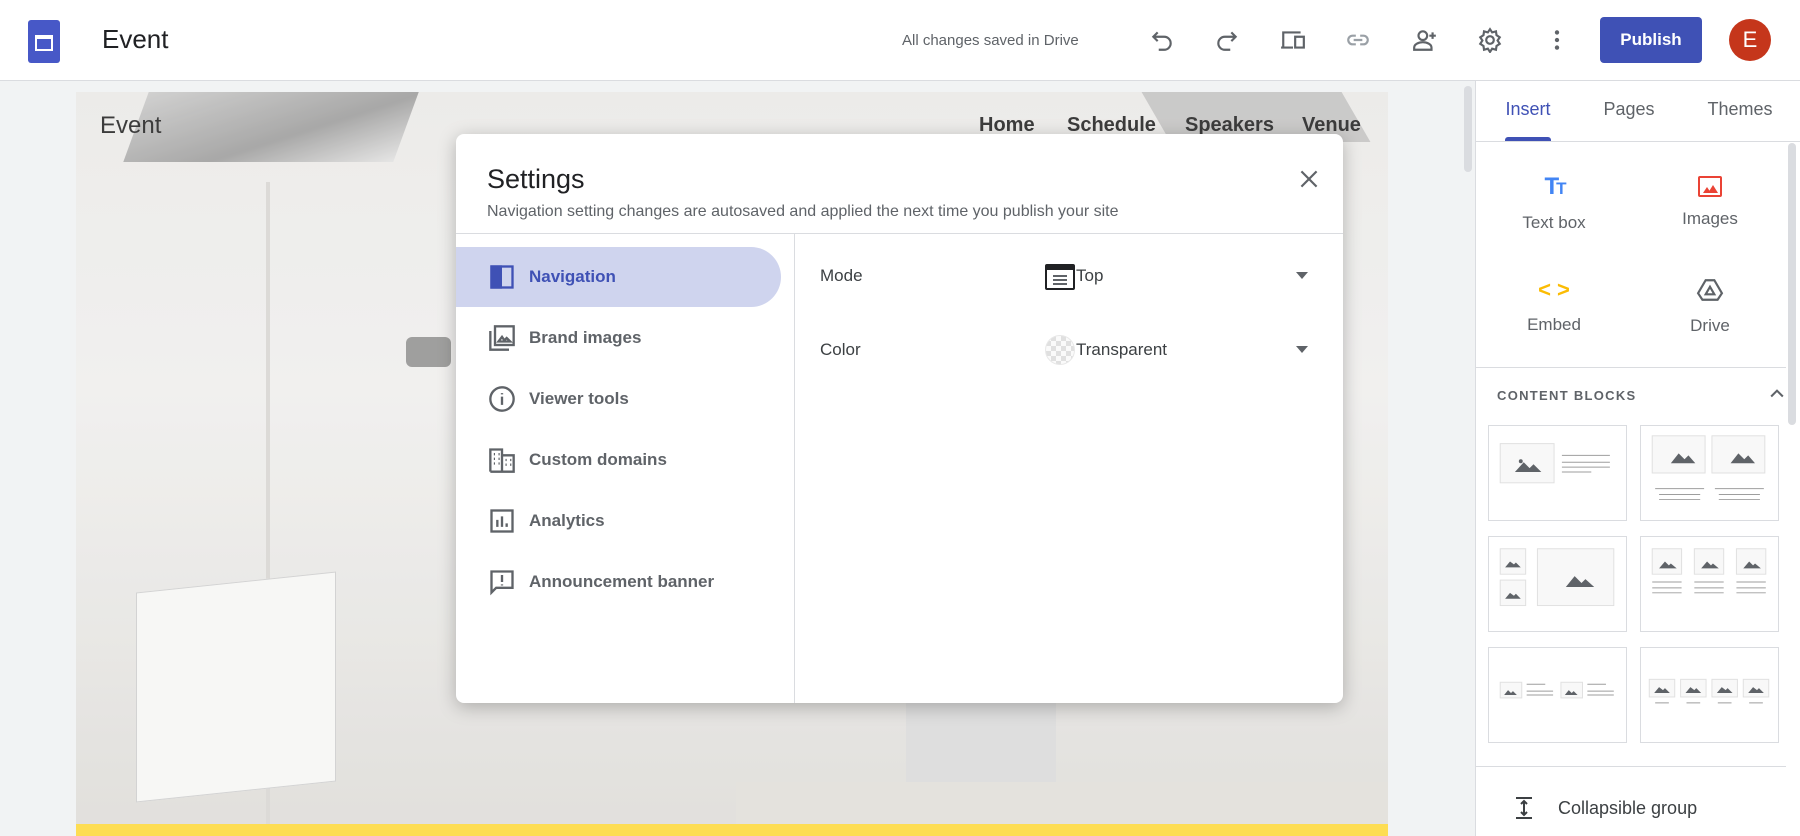 Image resolution: width=1800 pixels, height=836 pixels. I want to click on more-icon, so click(1557, 40).